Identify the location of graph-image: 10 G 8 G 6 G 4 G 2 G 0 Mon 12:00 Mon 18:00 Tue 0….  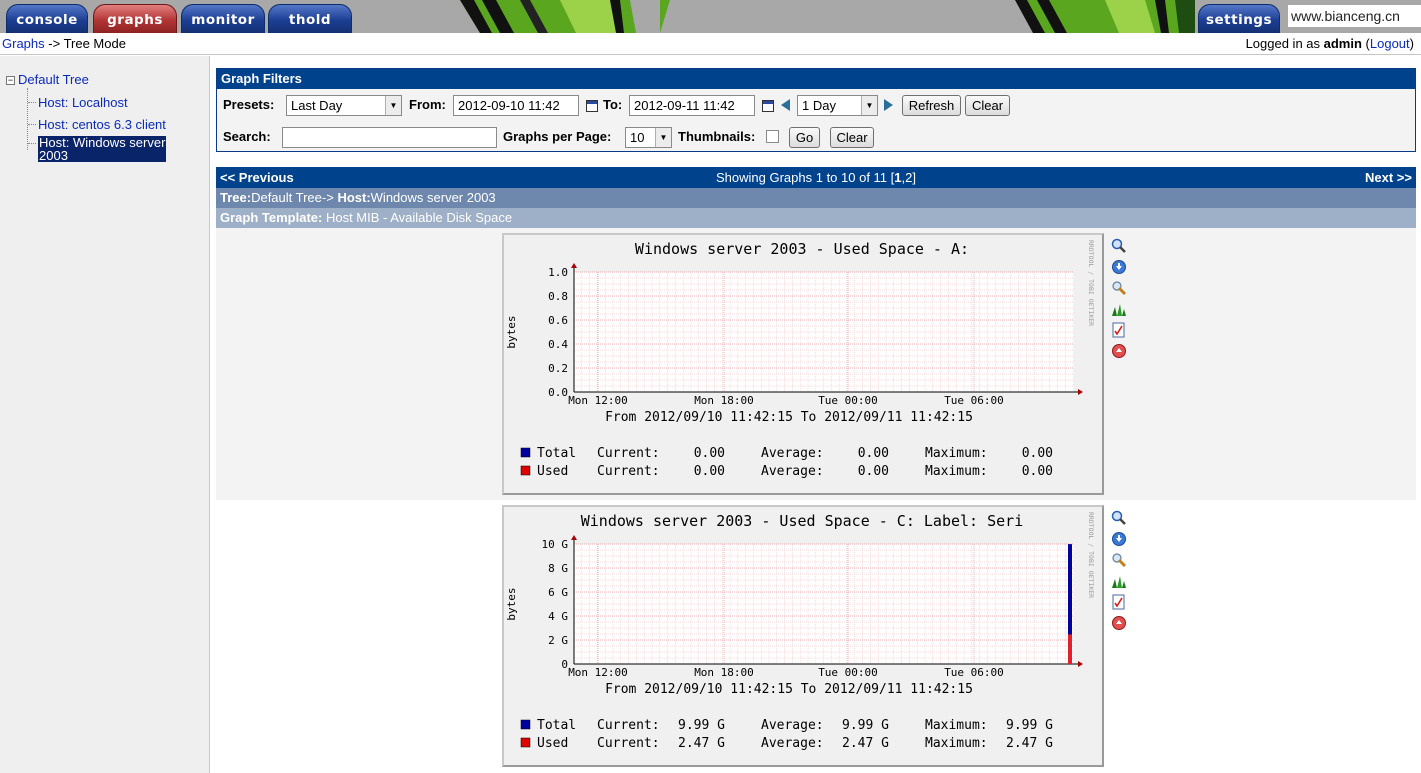
(803, 636).